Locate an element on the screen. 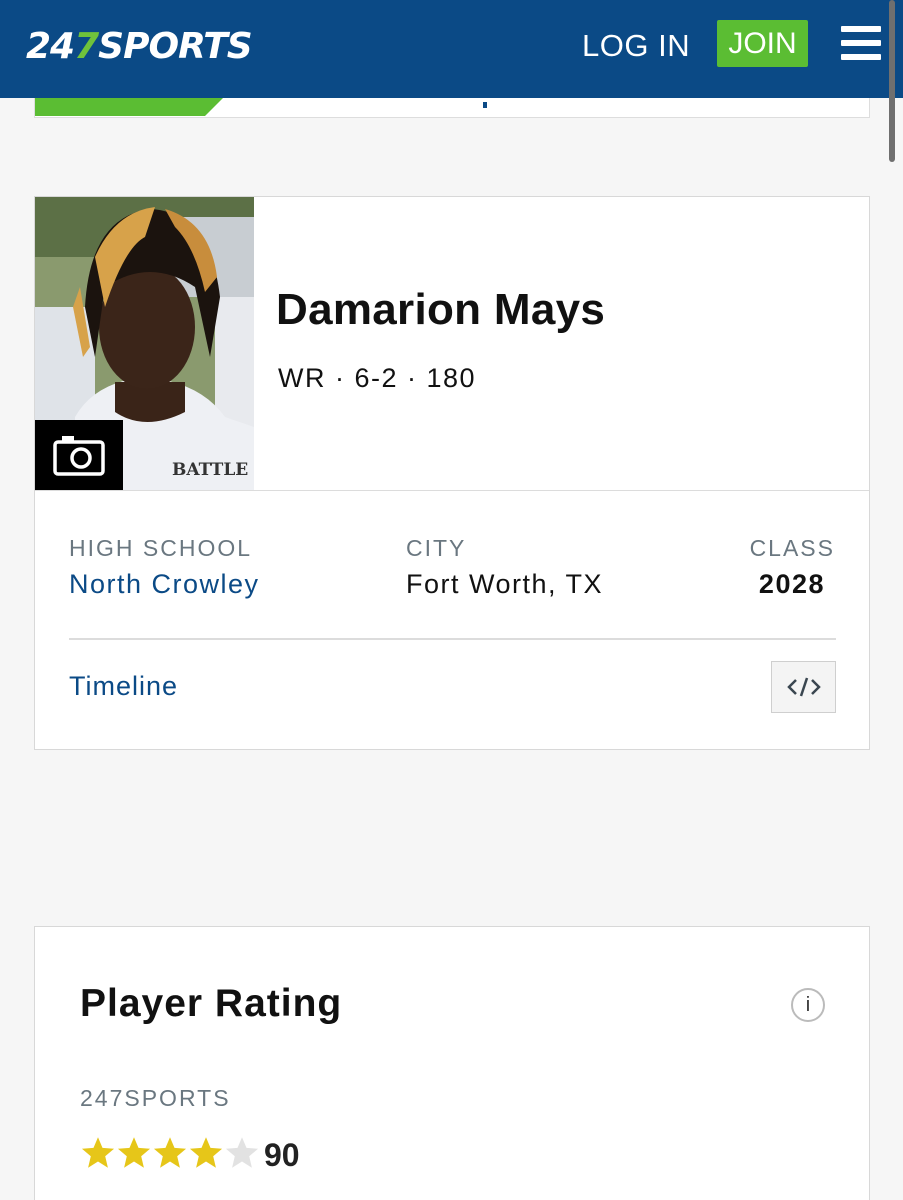  camera-button is located at coordinates (79, 455).